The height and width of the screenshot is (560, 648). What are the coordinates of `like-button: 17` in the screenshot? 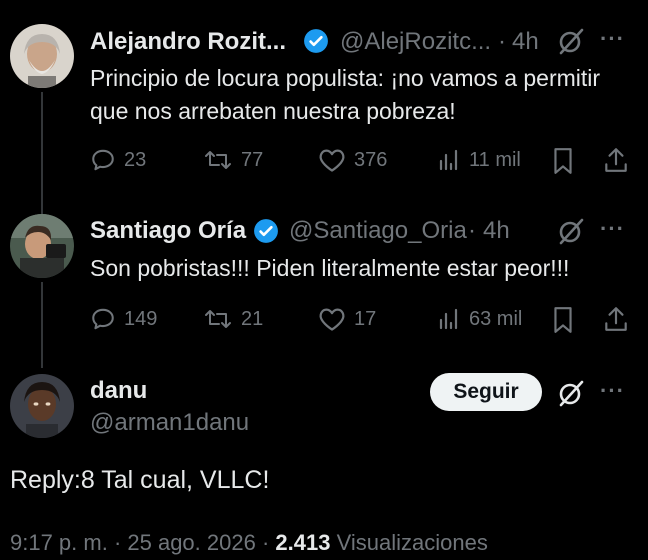 It's located at (347, 319).